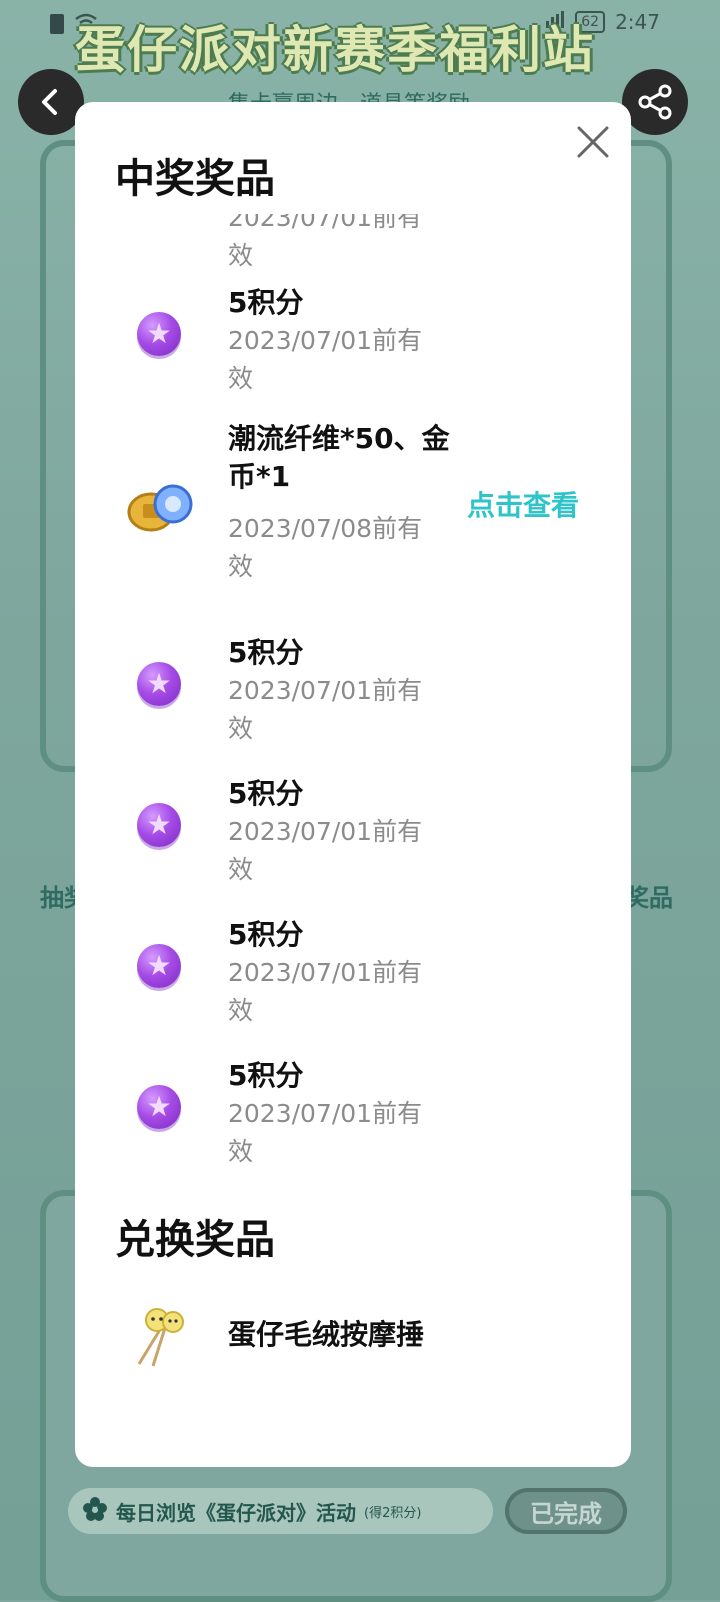 Image resolution: width=720 pixels, height=1602 pixels. Describe the element at coordinates (325, 547) in the screenshot. I see `prize-date: 2023/07/08前有效` at that location.